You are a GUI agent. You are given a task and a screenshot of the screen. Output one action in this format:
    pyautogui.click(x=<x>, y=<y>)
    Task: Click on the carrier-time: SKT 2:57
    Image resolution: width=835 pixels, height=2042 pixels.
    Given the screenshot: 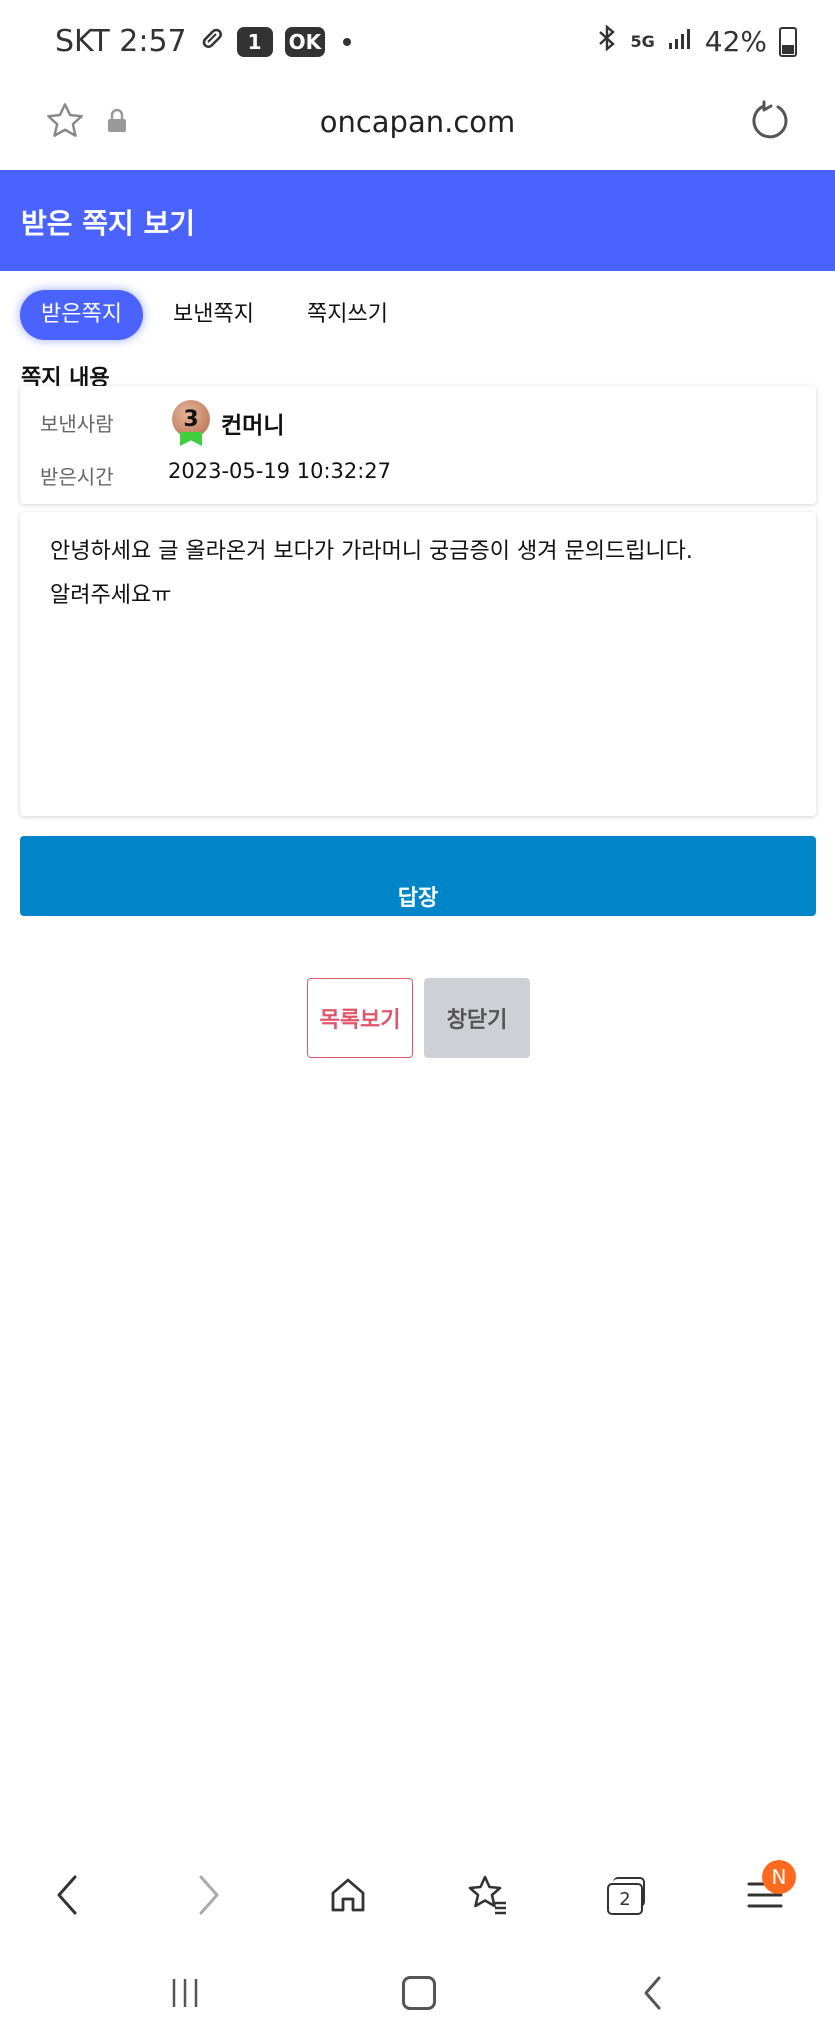 What is the action you would take?
    pyautogui.click(x=121, y=41)
    